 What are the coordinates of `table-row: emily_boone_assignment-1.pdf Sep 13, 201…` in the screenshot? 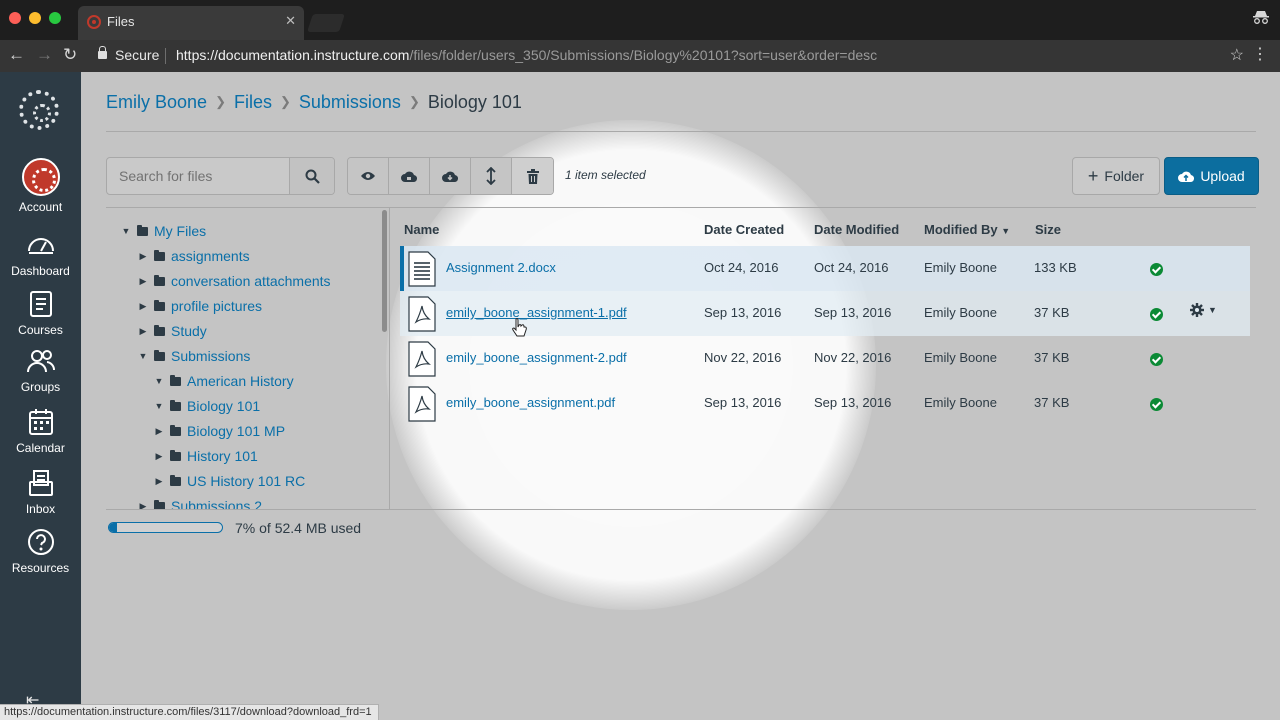 It's located at (825, 313).